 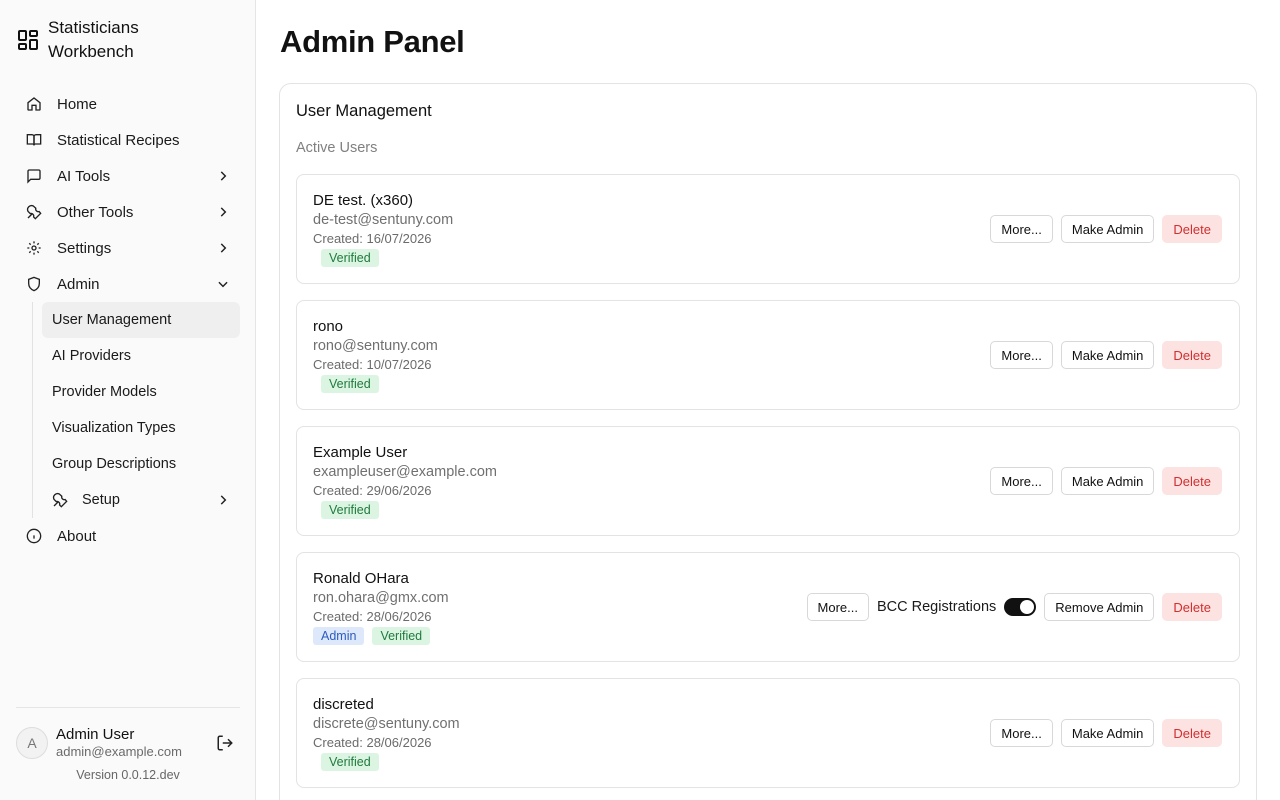 I want to click on sidebar-item-about: About, so click(x=128, y=536).